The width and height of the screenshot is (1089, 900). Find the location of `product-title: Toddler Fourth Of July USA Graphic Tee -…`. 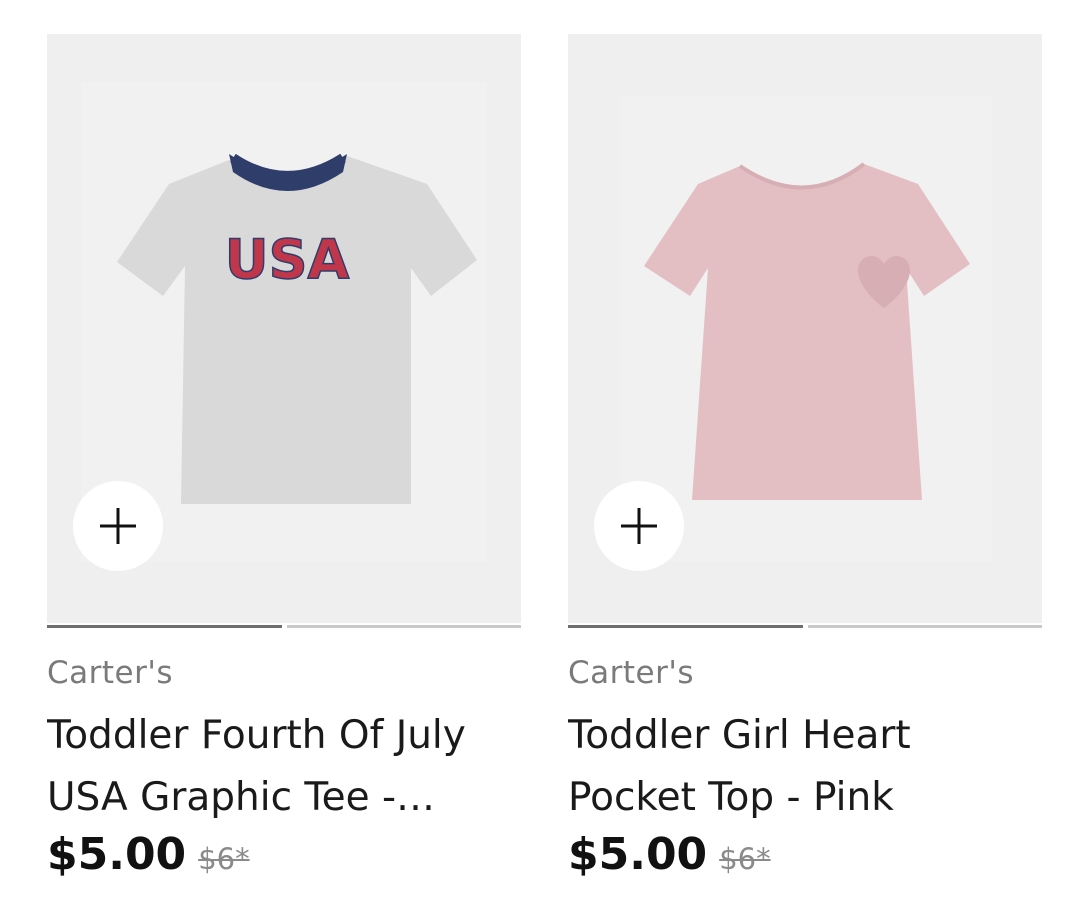

product-title: Toddler Fourth Of July USA Graphic Tee -… is located at coordinates (284, 767).